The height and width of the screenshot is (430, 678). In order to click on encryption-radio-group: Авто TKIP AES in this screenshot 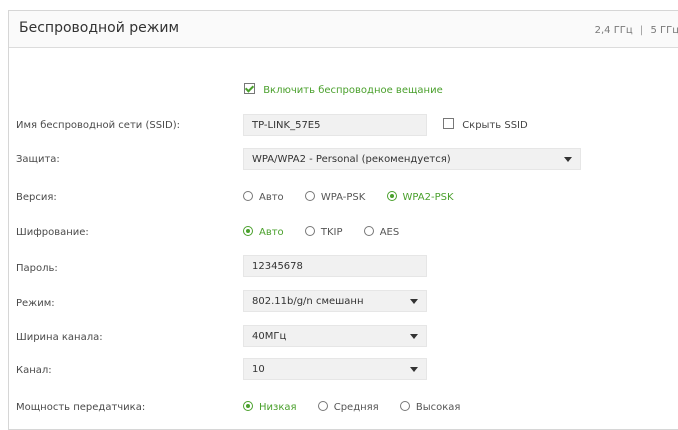, I will do `click(330, 232)`.